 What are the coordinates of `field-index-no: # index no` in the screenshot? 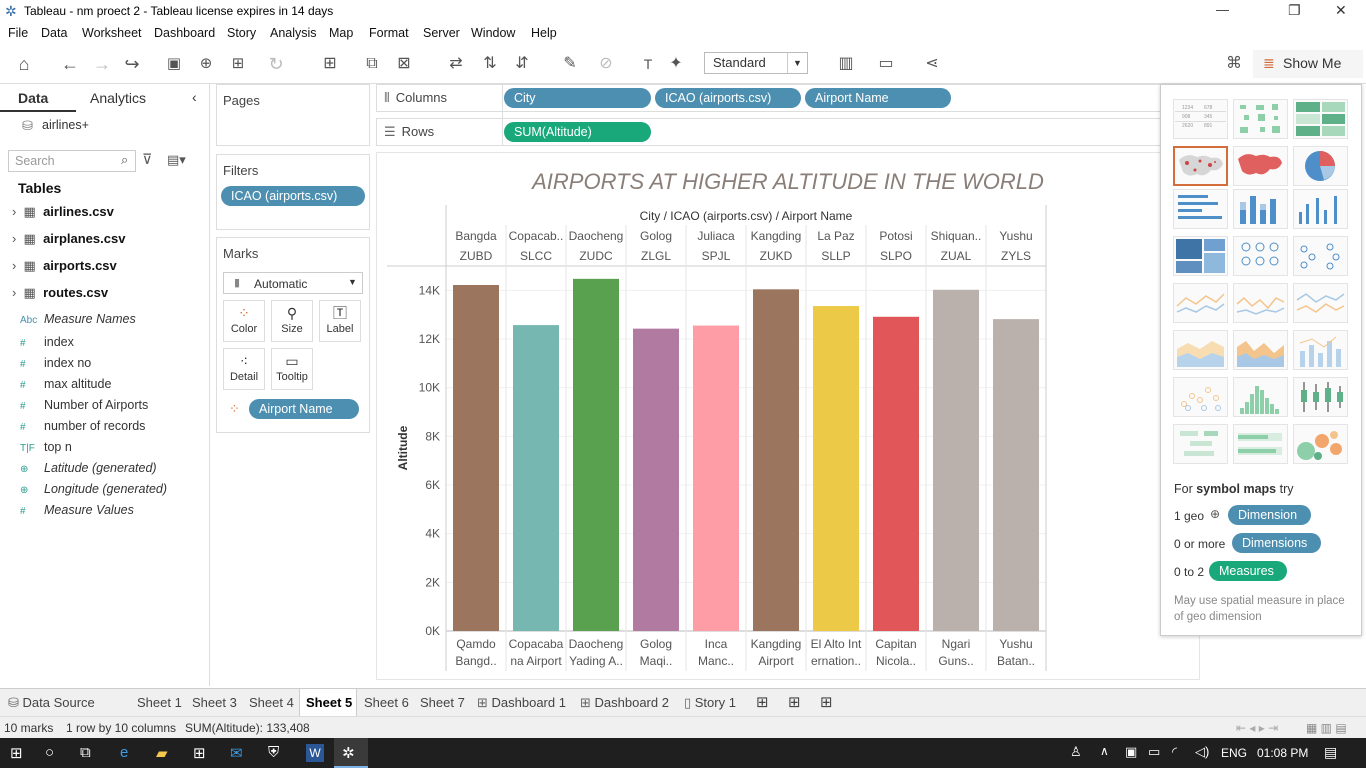 It's located at (55, 363).